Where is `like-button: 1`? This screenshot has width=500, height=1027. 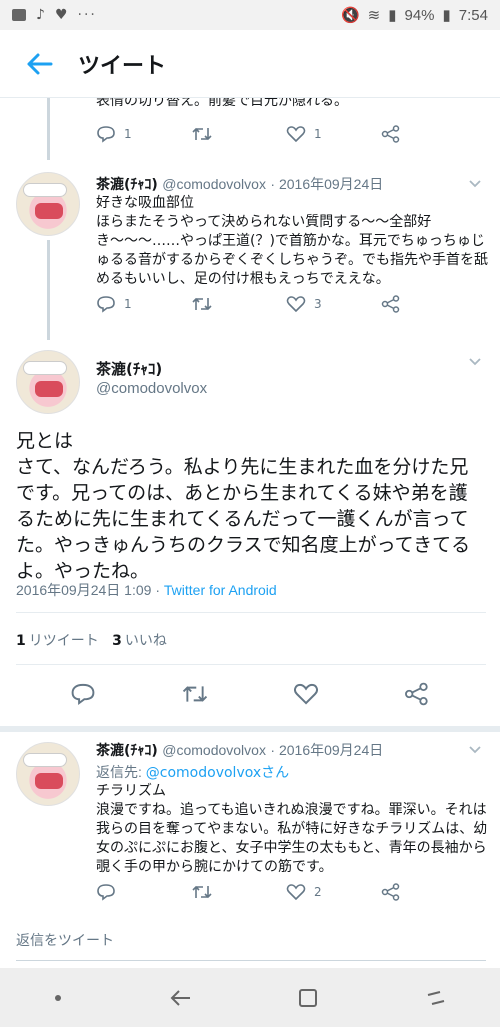 like-button: 1 is located at coordinates (333, 134).